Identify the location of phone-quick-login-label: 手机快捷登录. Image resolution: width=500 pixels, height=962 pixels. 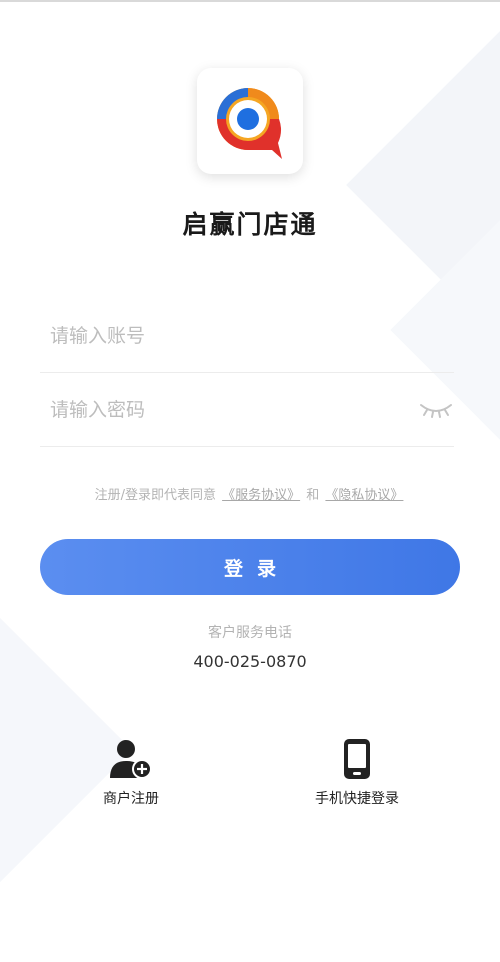
(357, 799).